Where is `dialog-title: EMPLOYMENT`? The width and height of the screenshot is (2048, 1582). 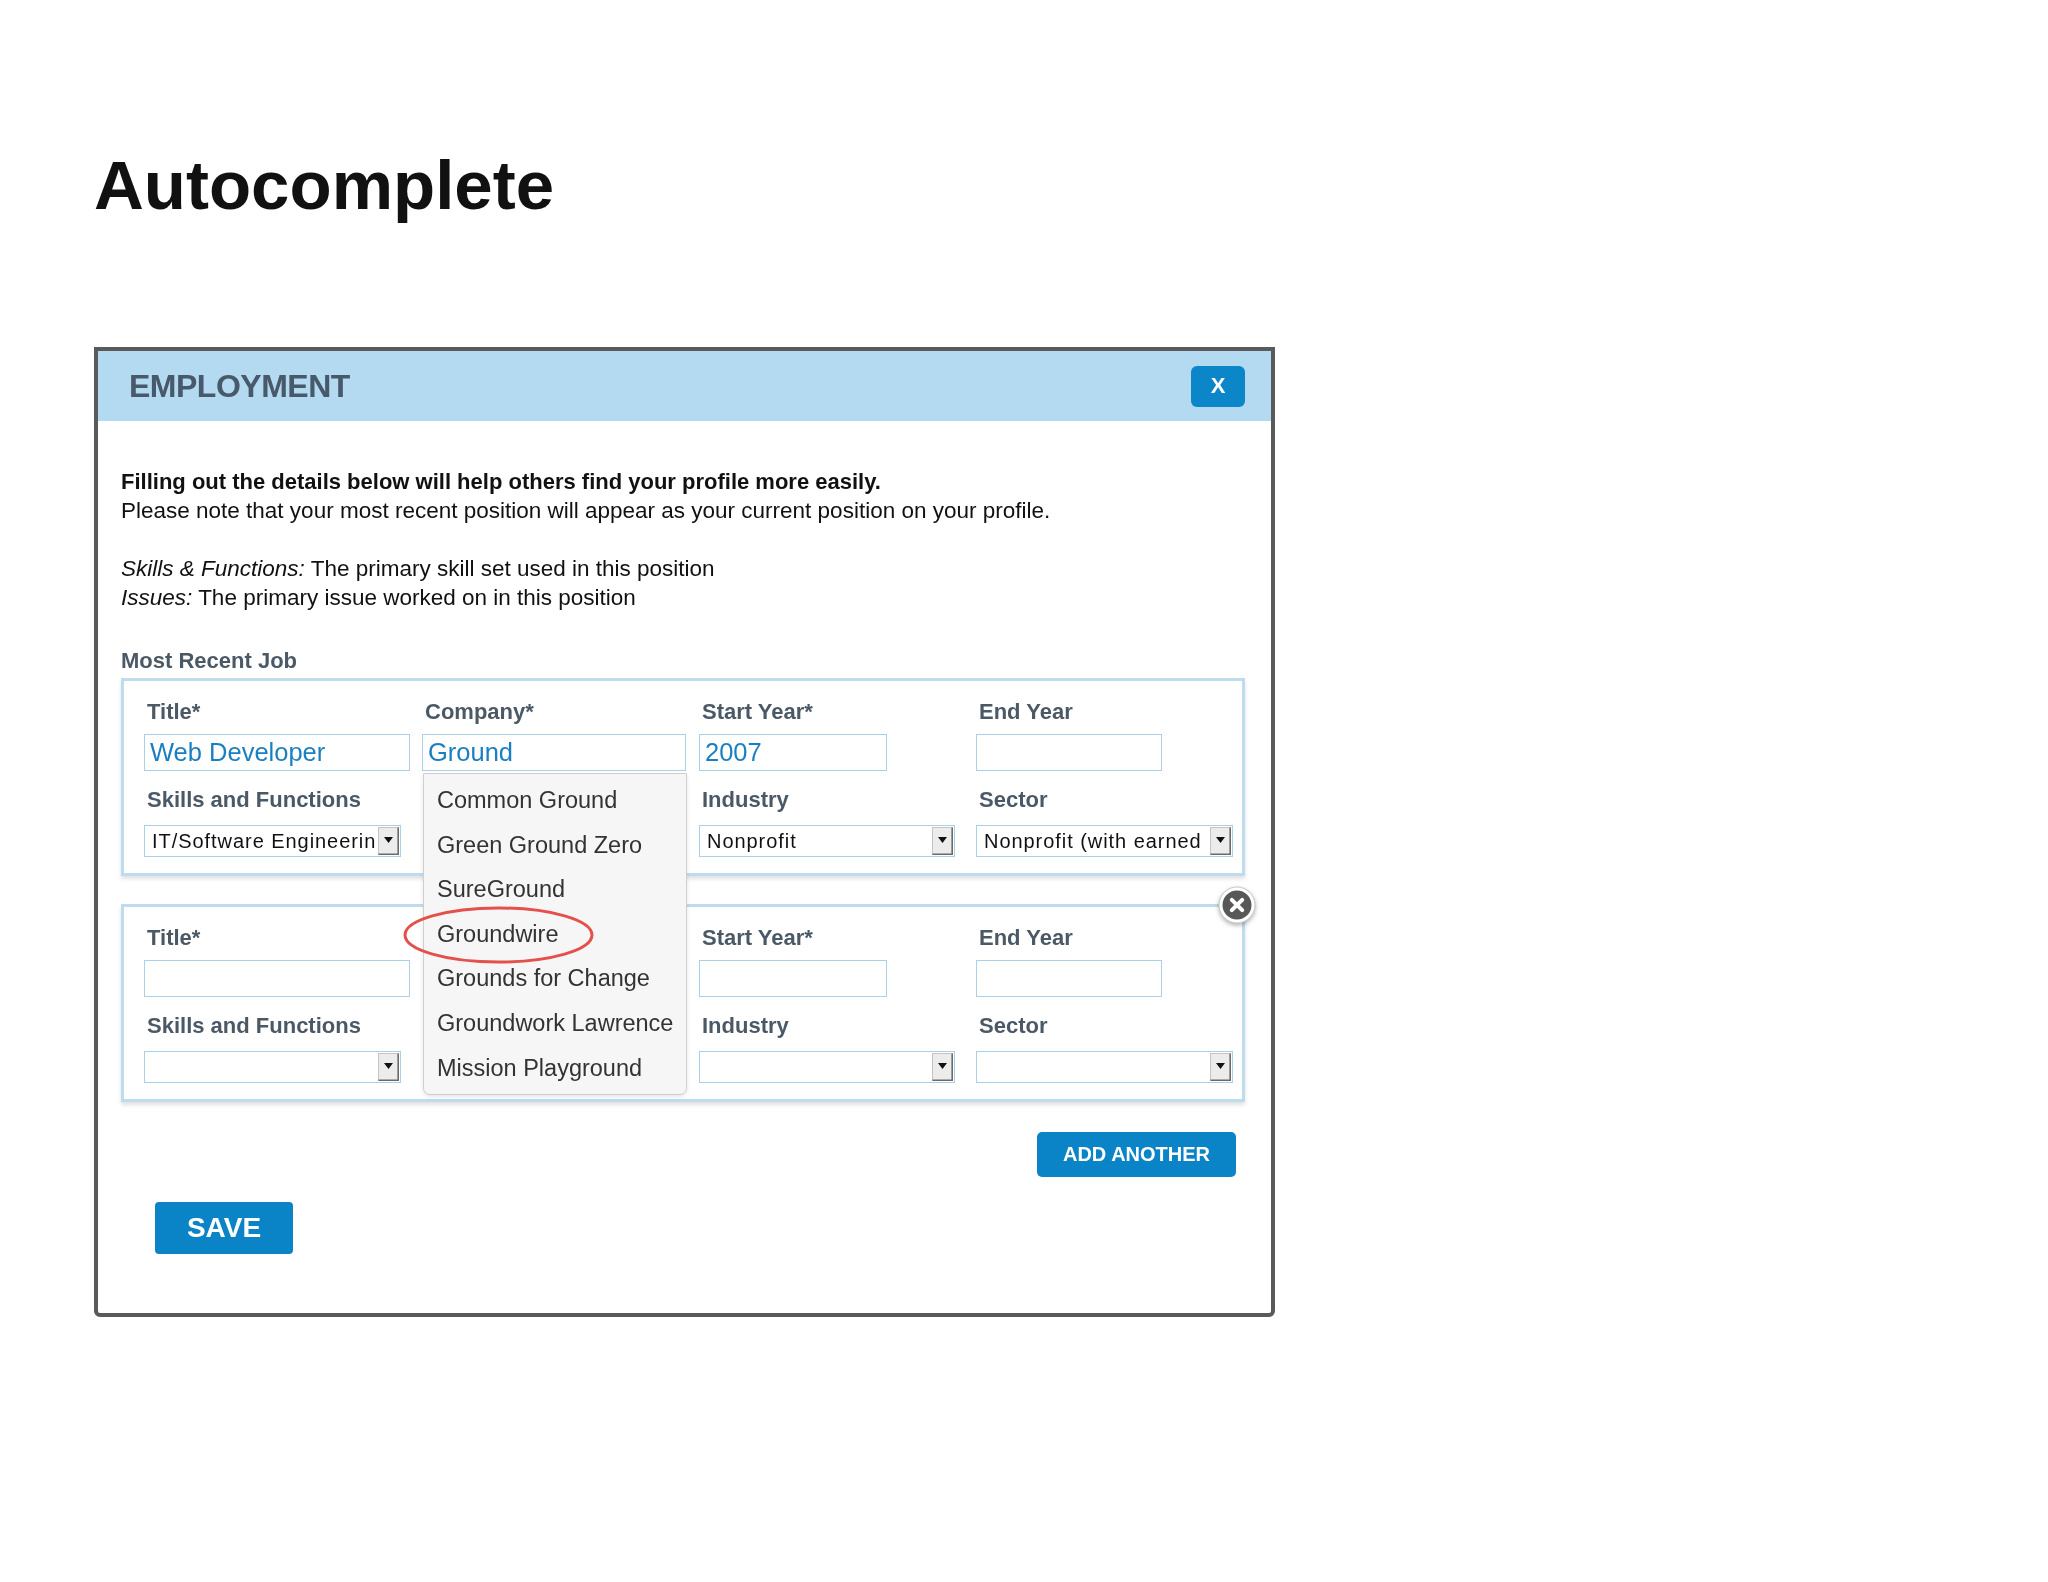 dialog-title: EMPLOYMENT is located at coordinates (239, 386).